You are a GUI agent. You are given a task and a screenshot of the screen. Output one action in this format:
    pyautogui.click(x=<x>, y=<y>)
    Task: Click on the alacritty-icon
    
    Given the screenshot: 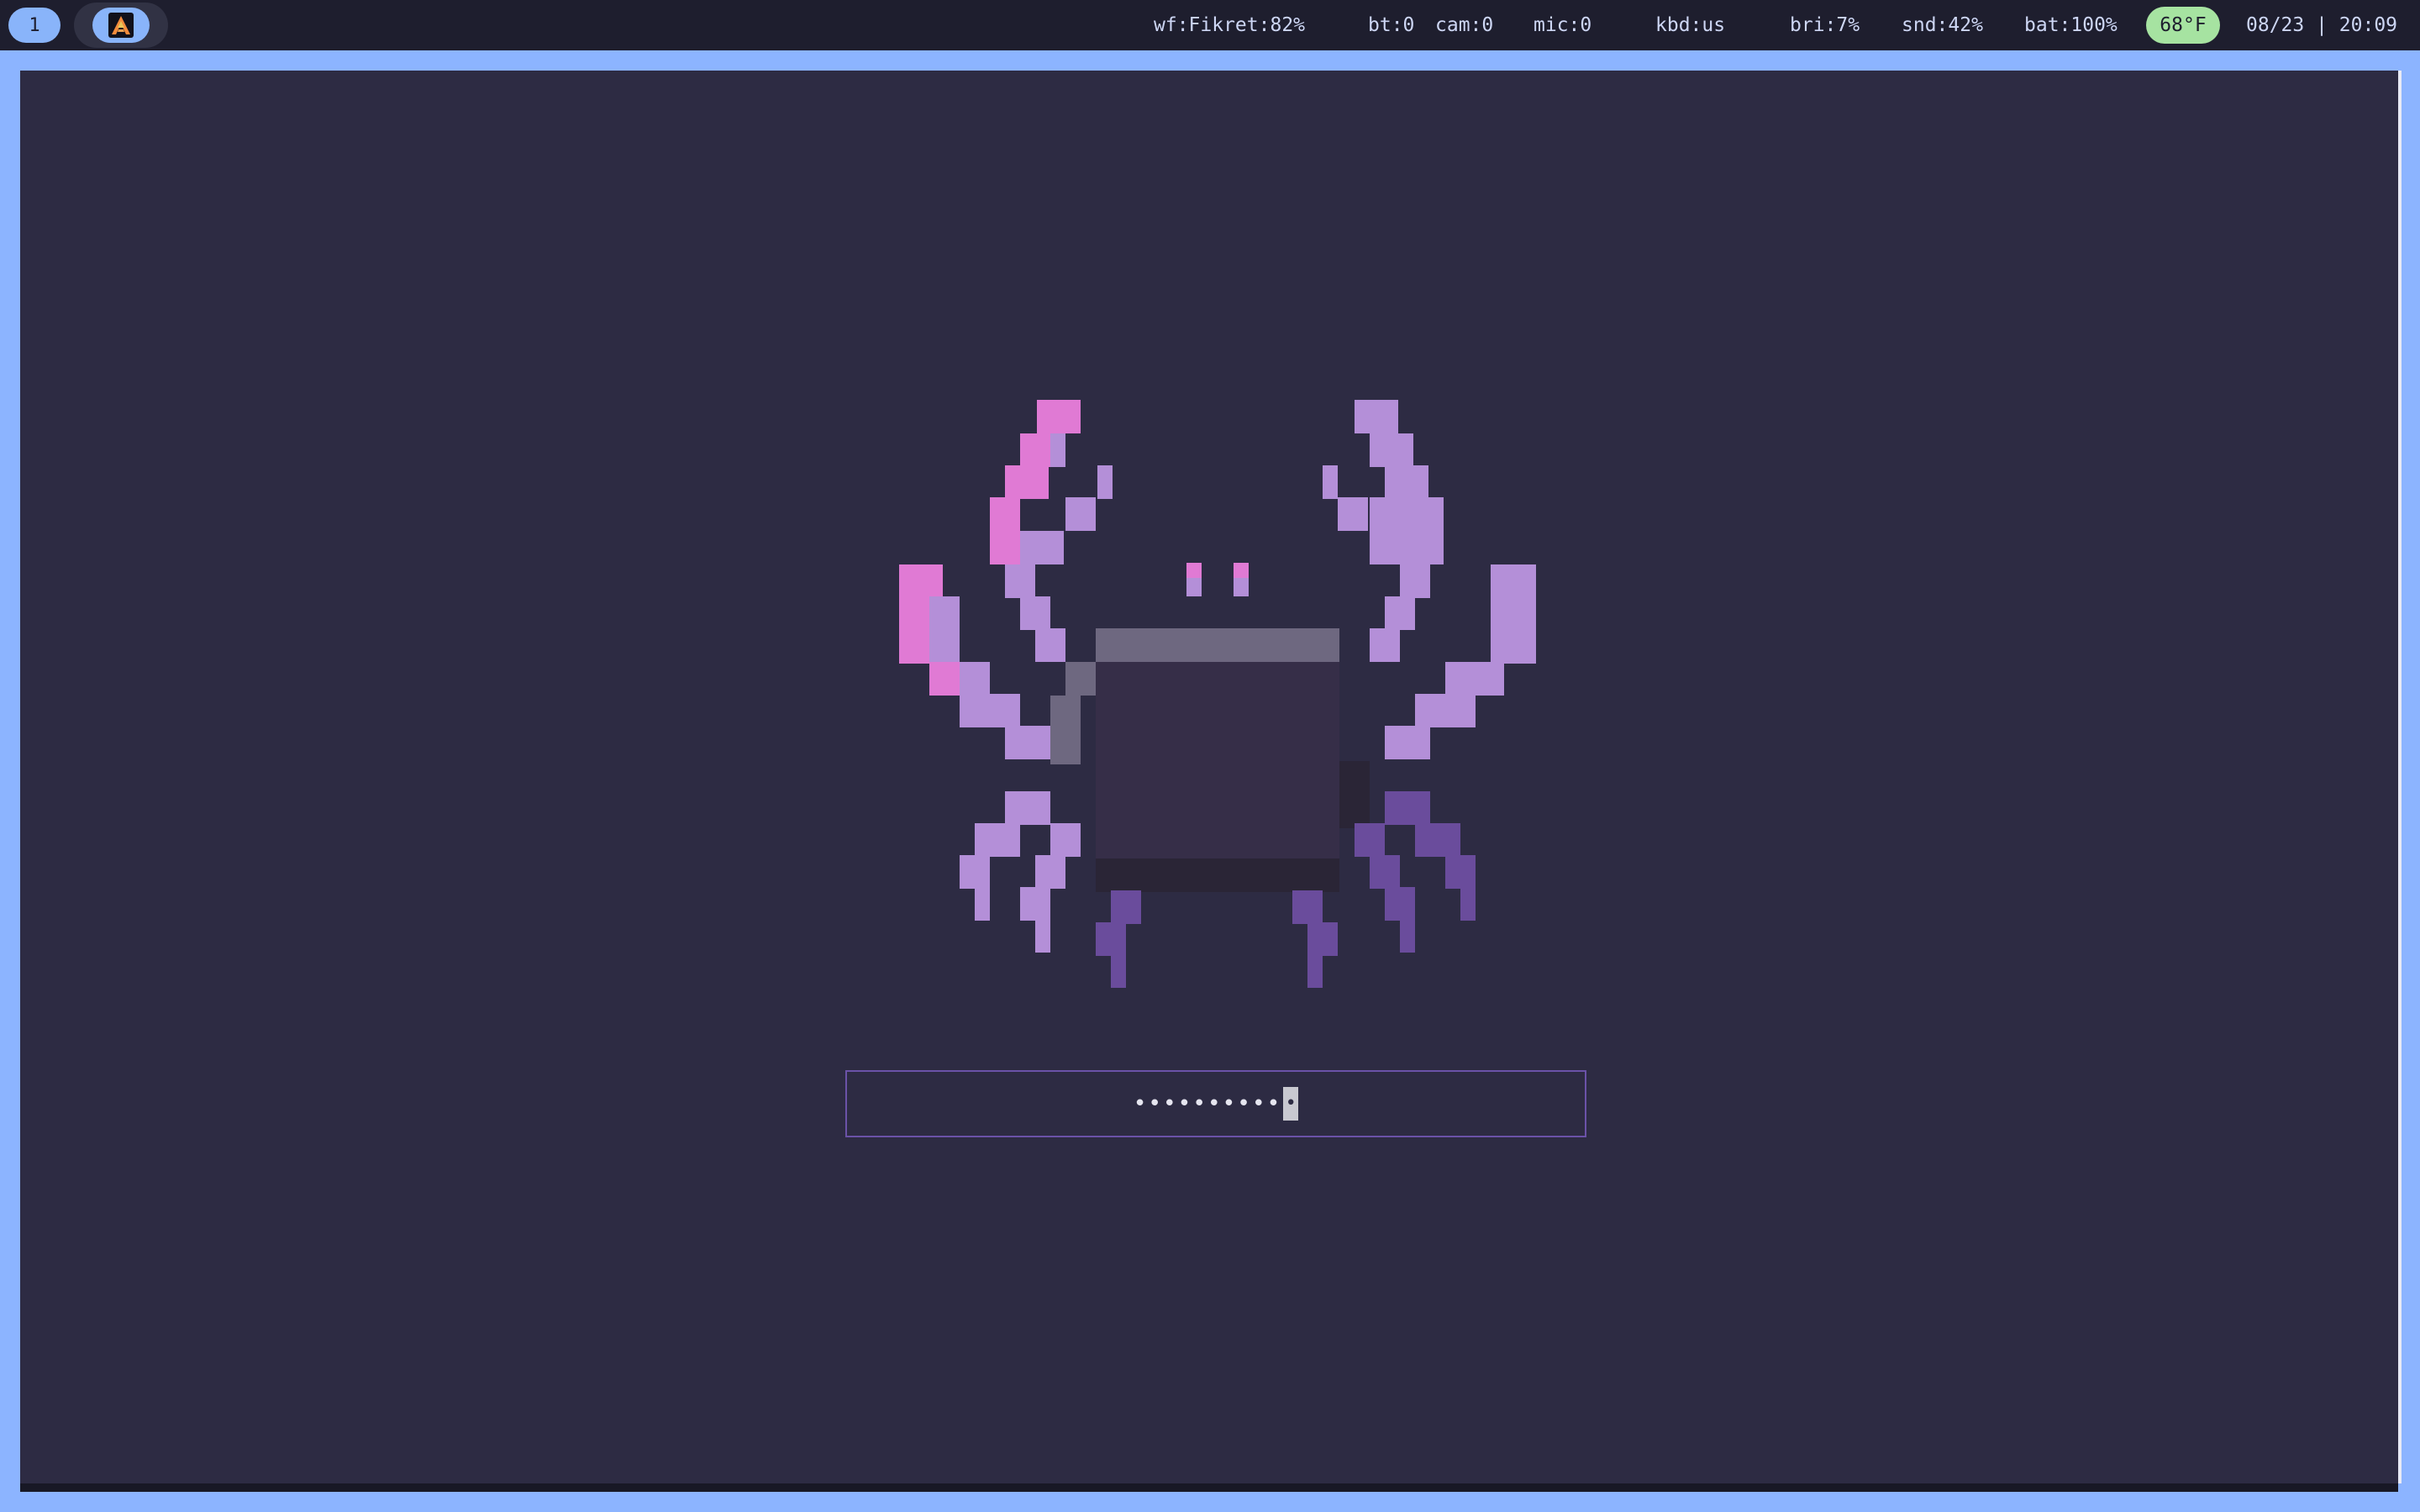 What is the action you would take?
    pyautogui.click(x=121, y=25)
    